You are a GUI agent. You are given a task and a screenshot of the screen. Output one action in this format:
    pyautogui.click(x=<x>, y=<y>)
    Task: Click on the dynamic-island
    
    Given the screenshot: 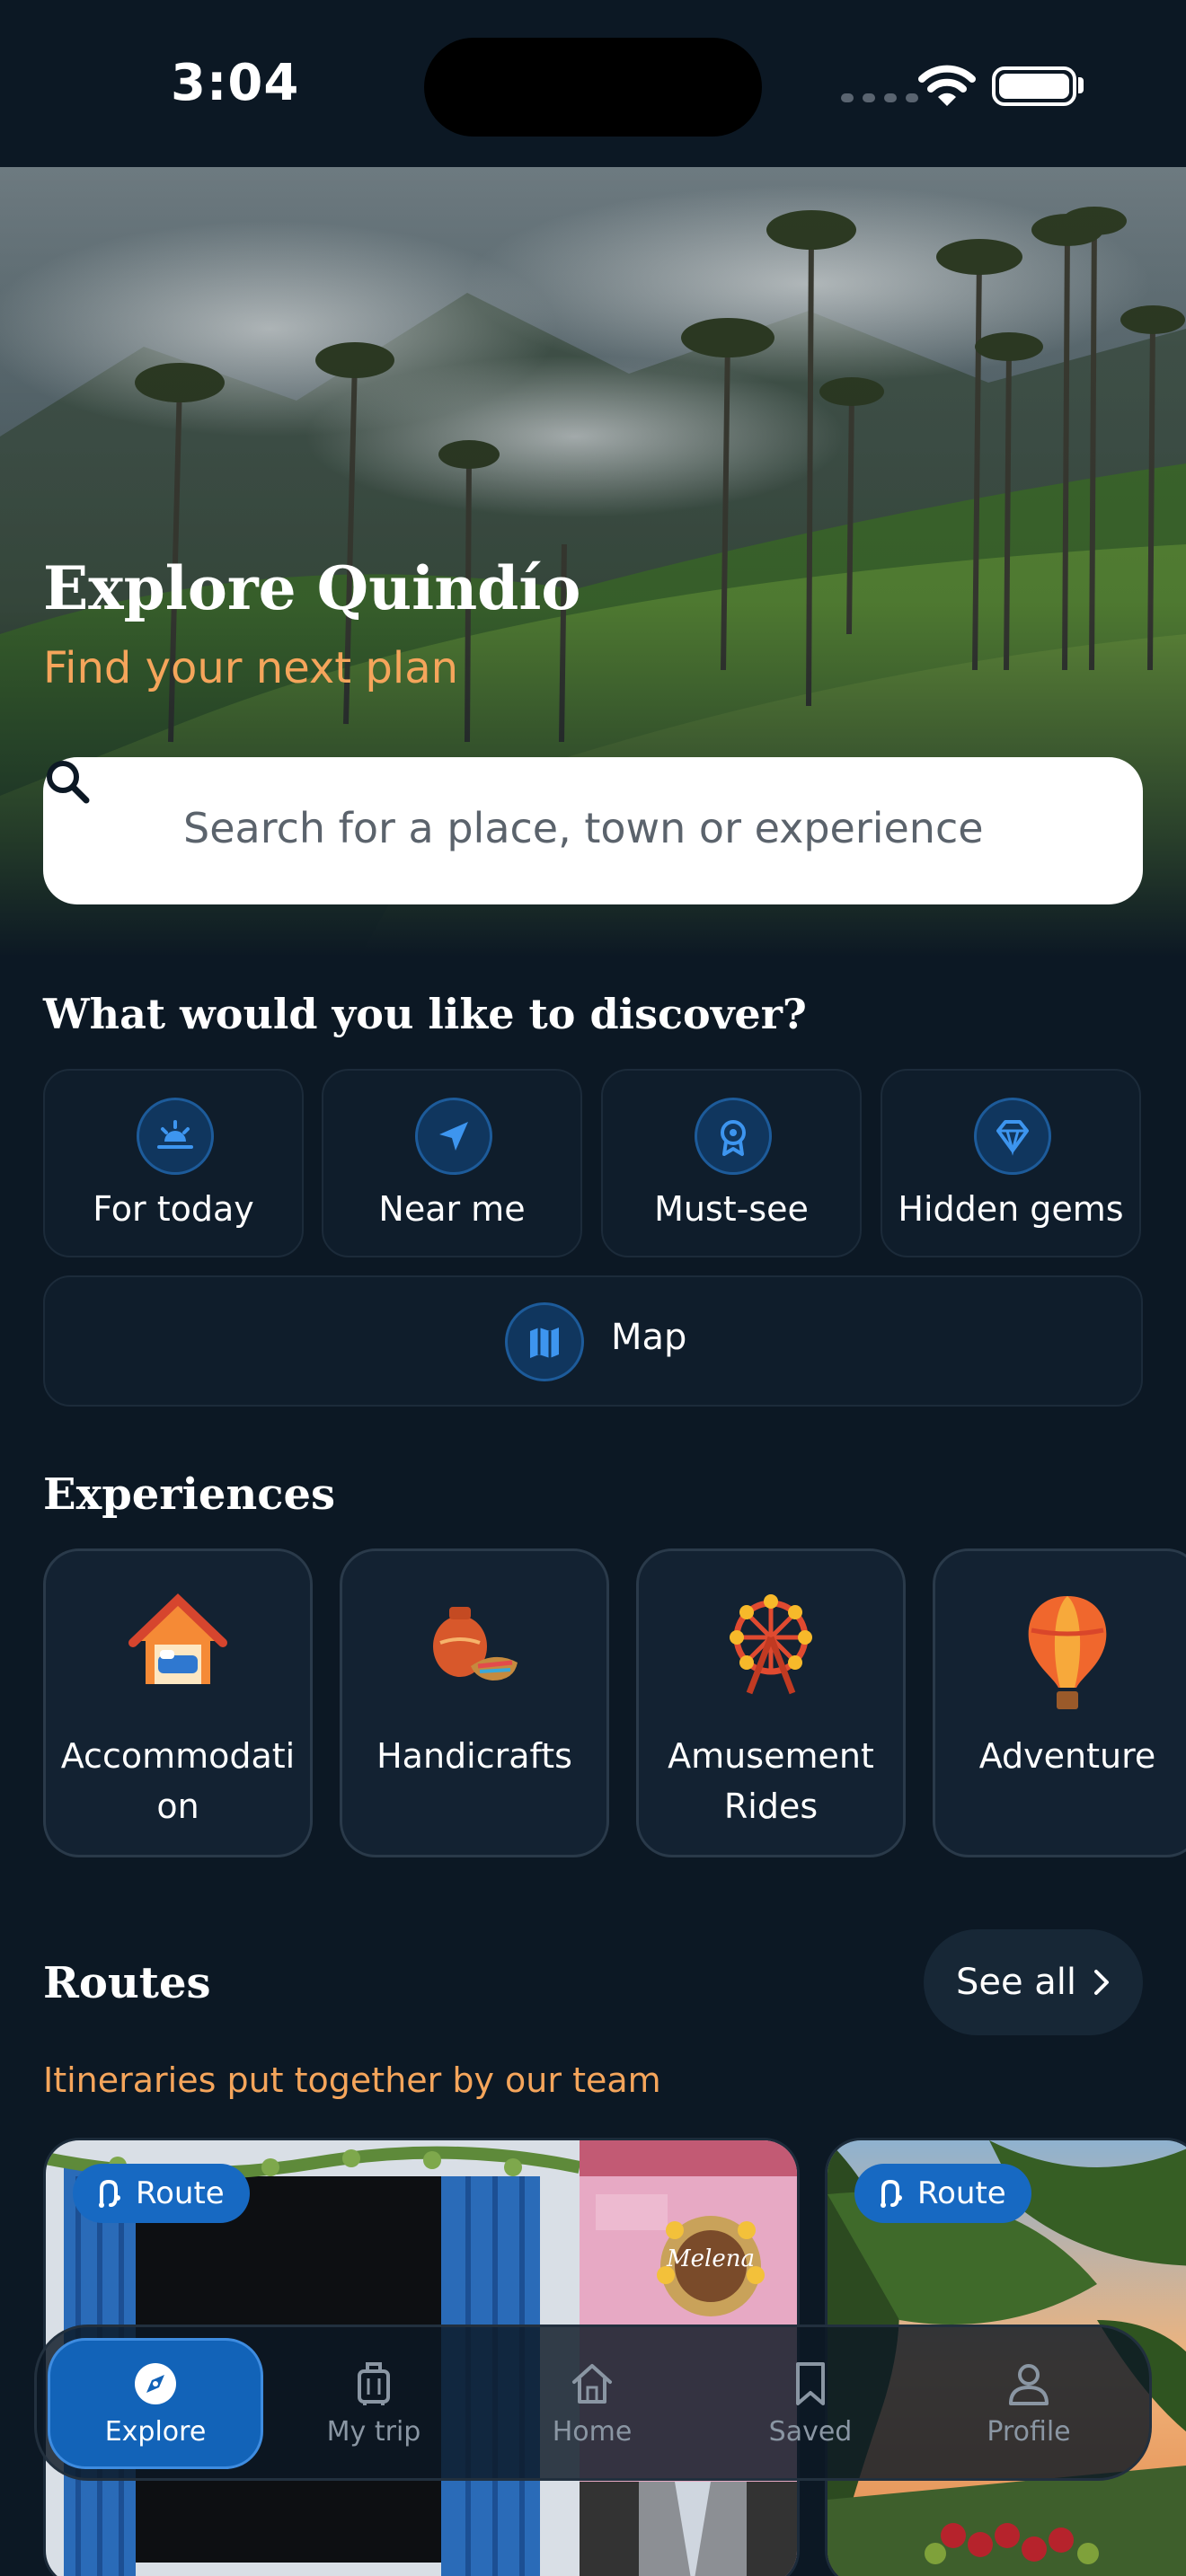 What is the action you would take?
    pyautogui.click(x=593, y=87)
    